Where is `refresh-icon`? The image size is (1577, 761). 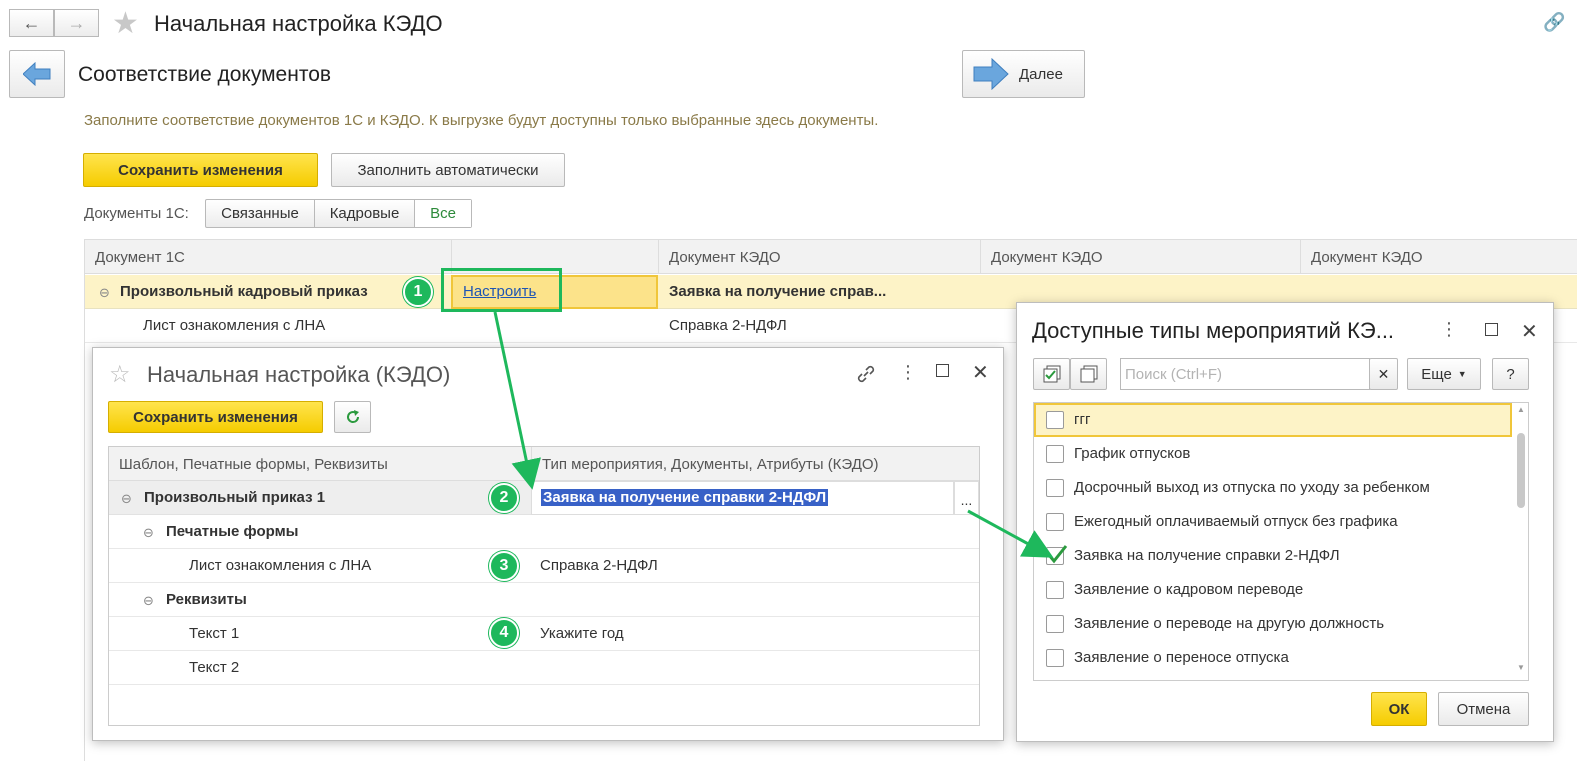 refresh-icon is located at coordinates (352, 416).